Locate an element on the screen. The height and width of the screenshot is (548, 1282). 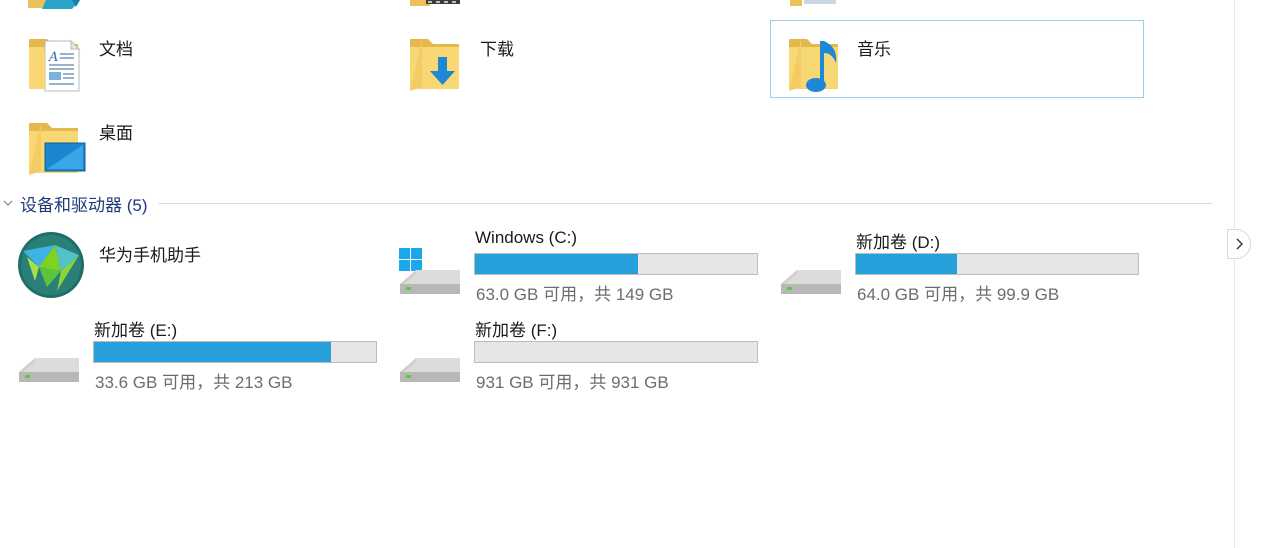
chevron-right-icon is located at coordinates (1239, 244).